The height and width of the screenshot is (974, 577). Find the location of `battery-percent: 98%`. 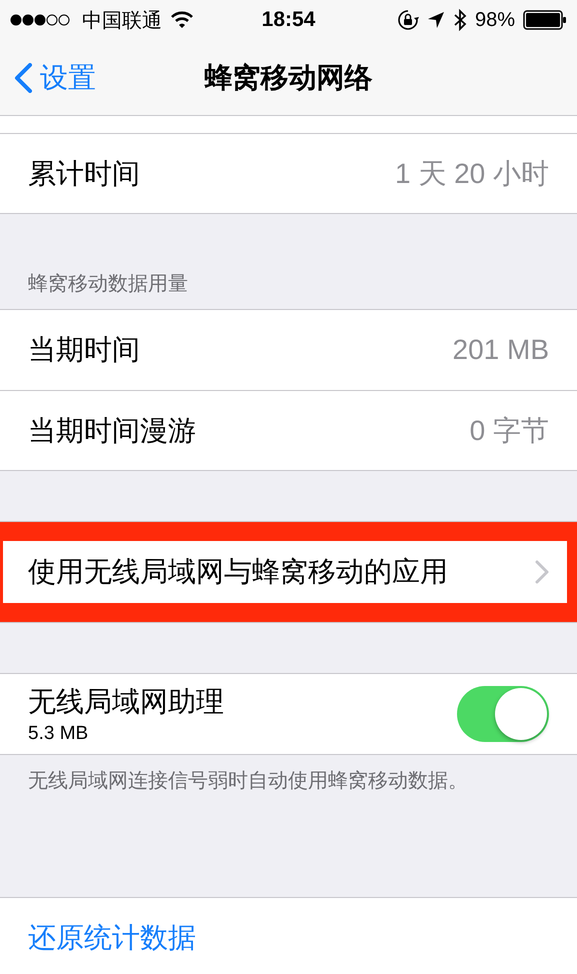

battery-percent: 98% is located at coordinates (494, 20).